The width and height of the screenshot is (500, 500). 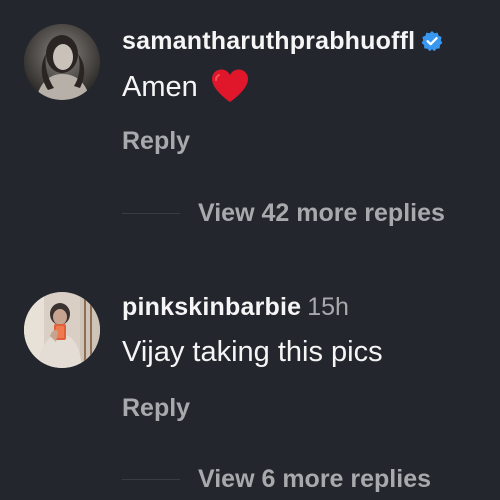 I want to click on username: pinkskinbarbie, so click(x=211, y=307).